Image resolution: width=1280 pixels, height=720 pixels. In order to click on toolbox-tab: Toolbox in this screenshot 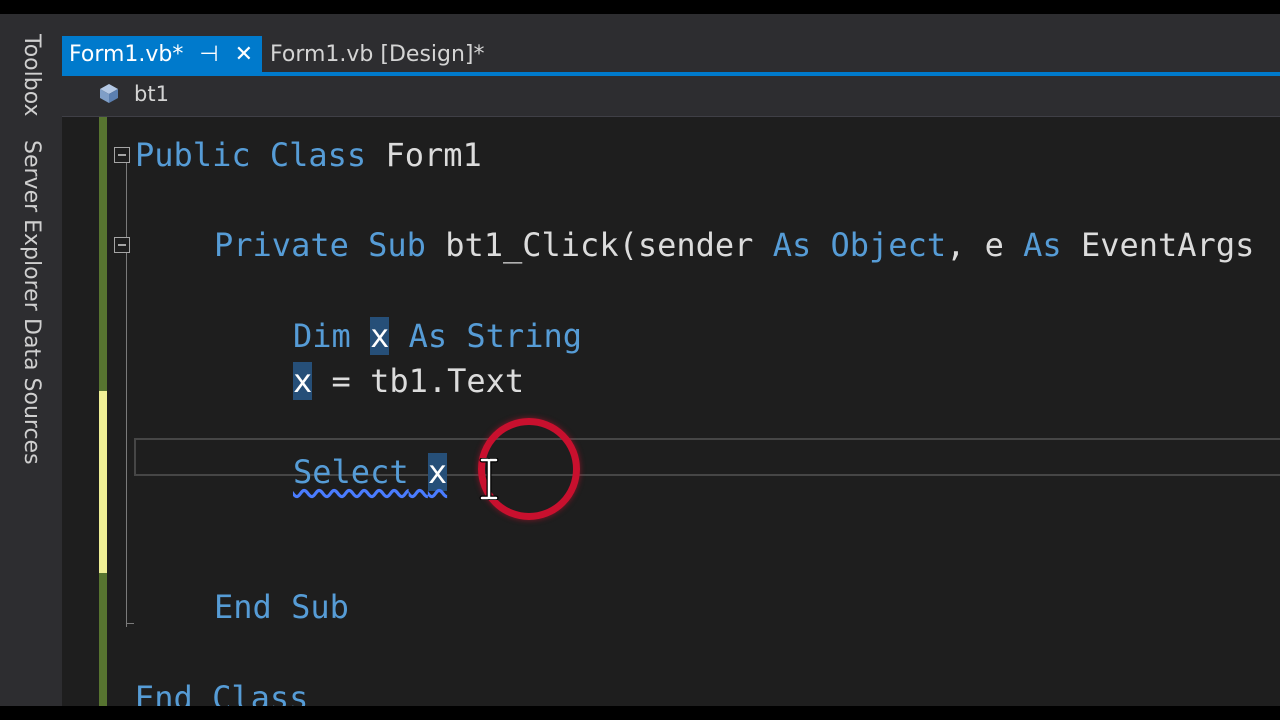, I will do `click(31, 75)`.